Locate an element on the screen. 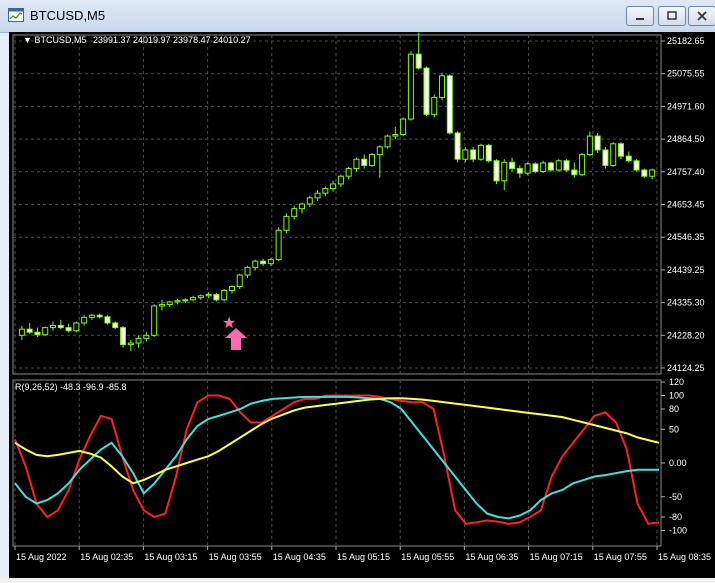 This screenshot has width=715, height=583. star-icon: ★ is located at coordinates (229, 323).